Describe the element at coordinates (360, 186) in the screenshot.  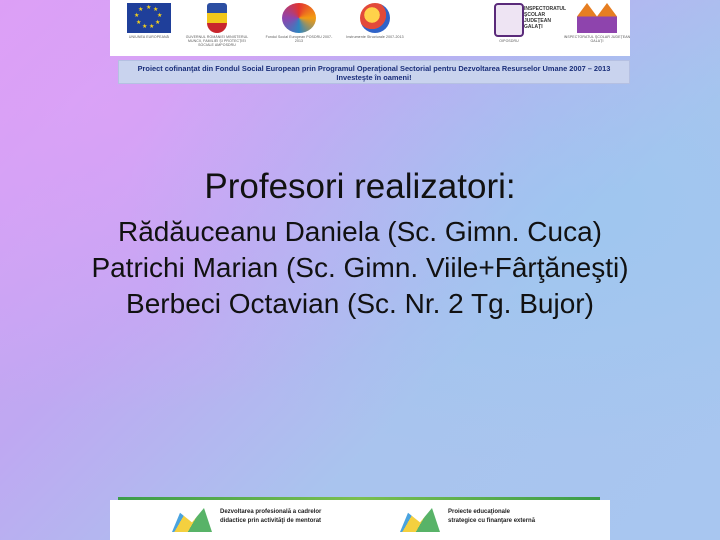
I see `page-title: Profesori realizatori:` at that location.